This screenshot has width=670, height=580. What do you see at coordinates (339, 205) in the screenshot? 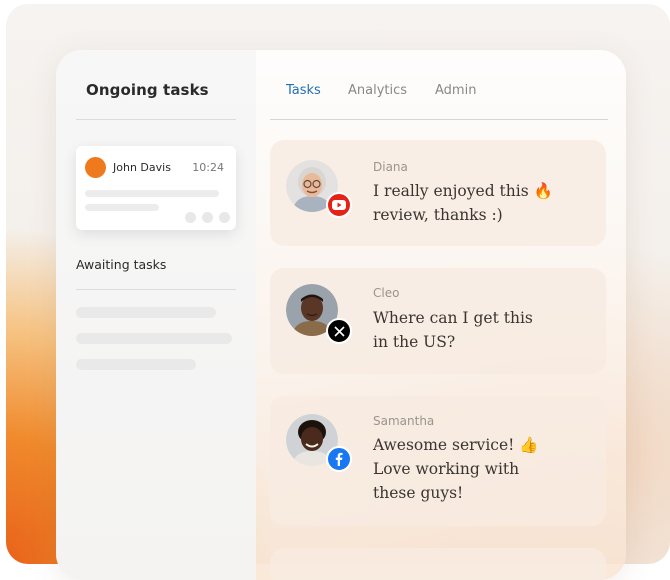
I see `youtube-icon` at bounding box center [339, 205].